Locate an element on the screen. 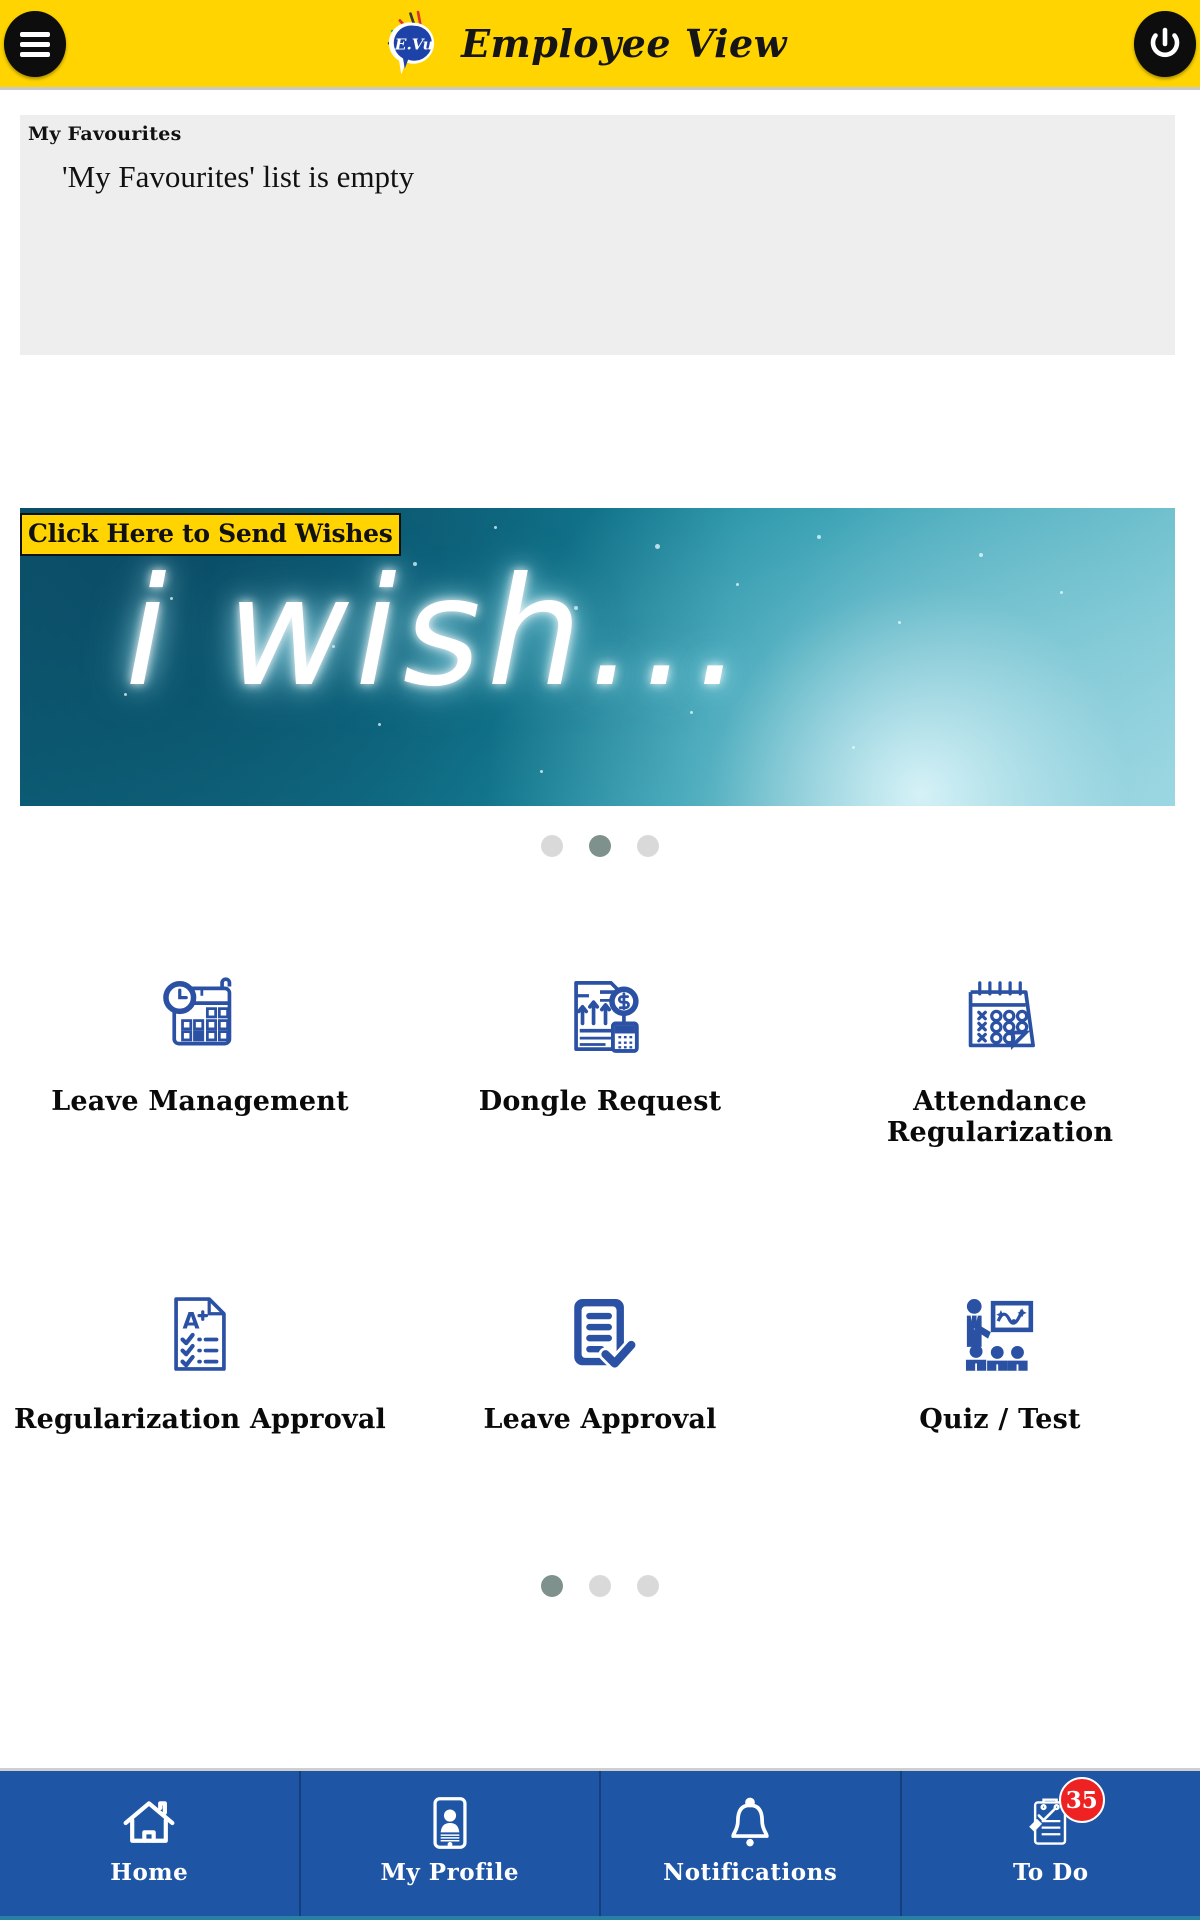 The height and width of the screenshot is (1920, 1200). shortcut-quiz-test: Quiz / Test is located at coordinates (1000, 1361).